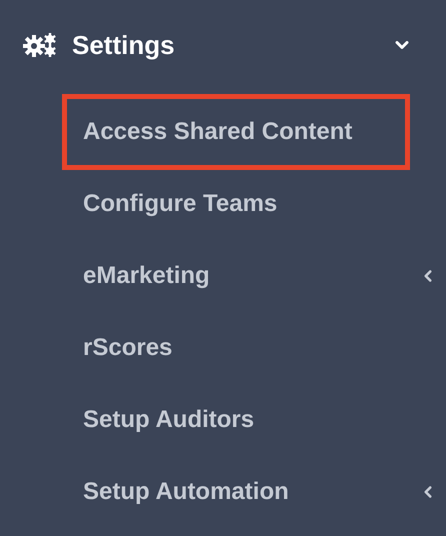 The height and width of the screenshot is (536, 446). Describe the element at coordinates (236, 132) in the screenshot. I see `menu-item: Access Shared Content` at that location.